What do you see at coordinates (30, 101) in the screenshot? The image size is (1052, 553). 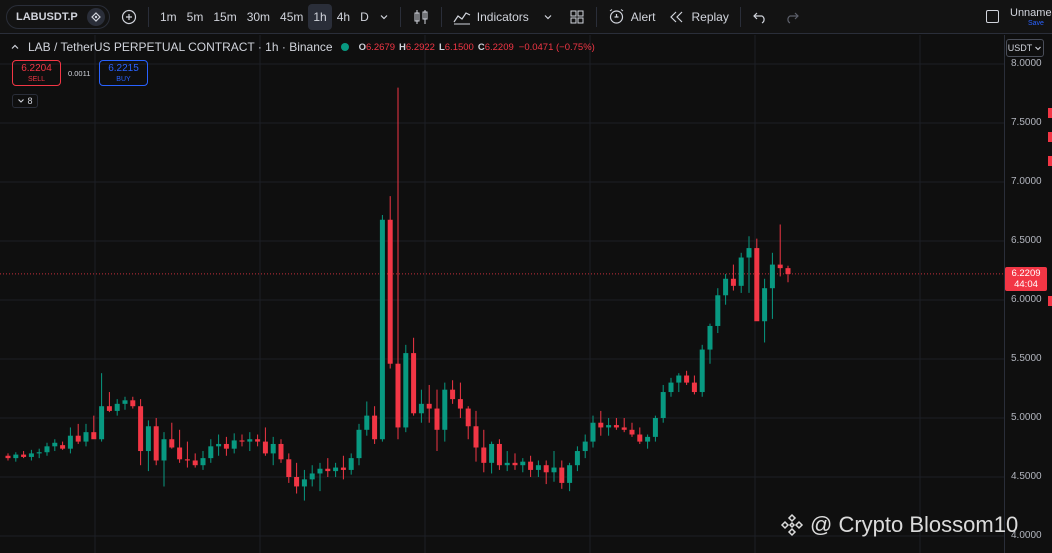 I see `collapsed-count: 8` at bounding box center [30, 101].